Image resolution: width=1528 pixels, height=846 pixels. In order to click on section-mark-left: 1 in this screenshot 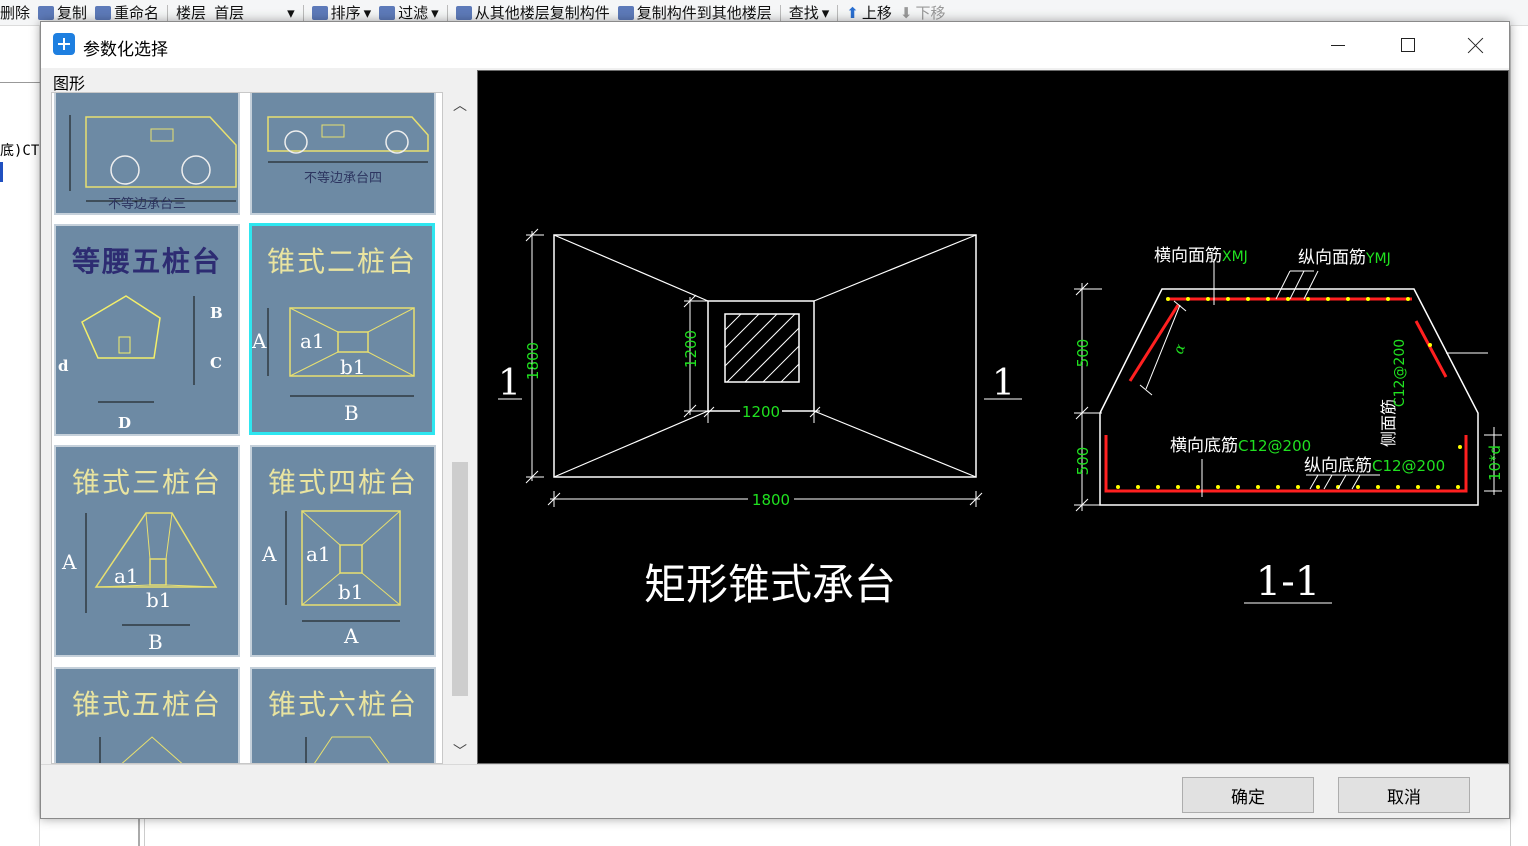, I will do `click(509, 383)`.